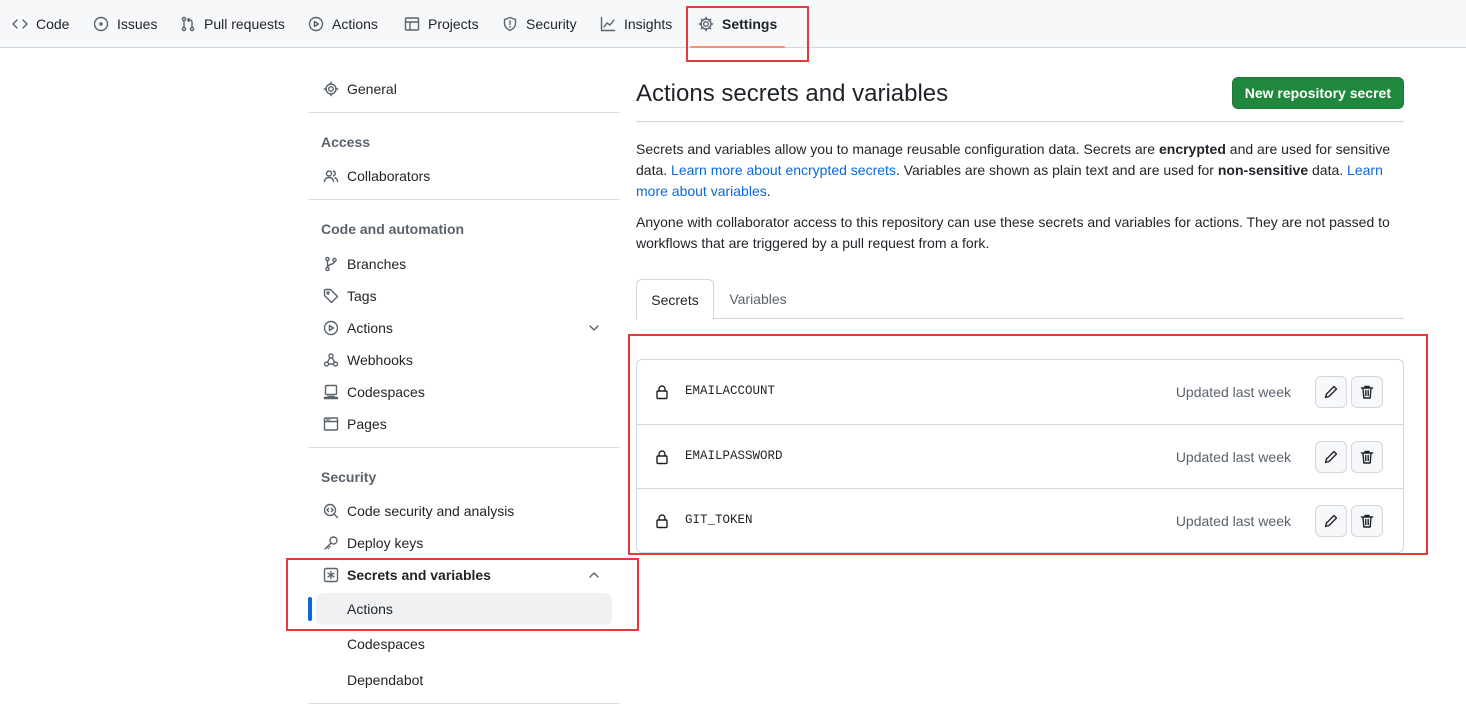 The width and height of the screenshot is (1466, 709). What do you see at coordinates (758, 299) in the screenshot?
I see `tab-variables: Variables` at bounding box center [758, 299].